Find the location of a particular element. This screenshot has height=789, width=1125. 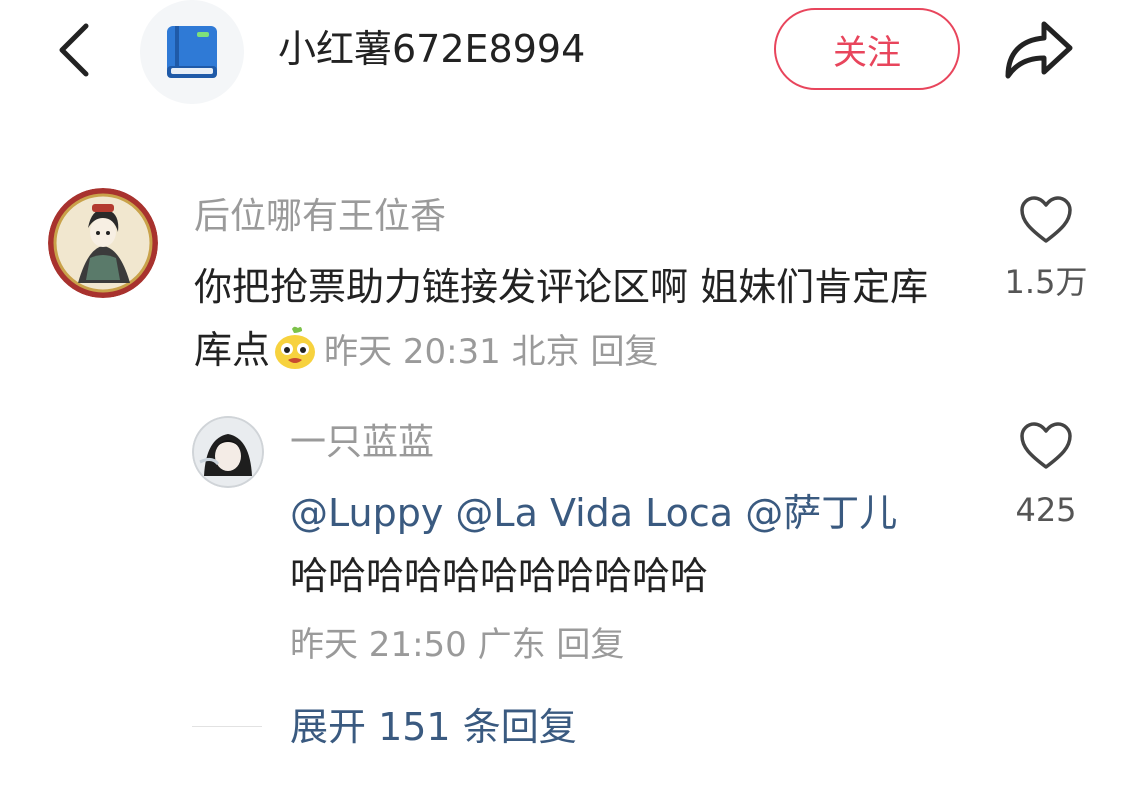

commenter-username: 后位哪有王位香 is located at coordinates (320, 217).